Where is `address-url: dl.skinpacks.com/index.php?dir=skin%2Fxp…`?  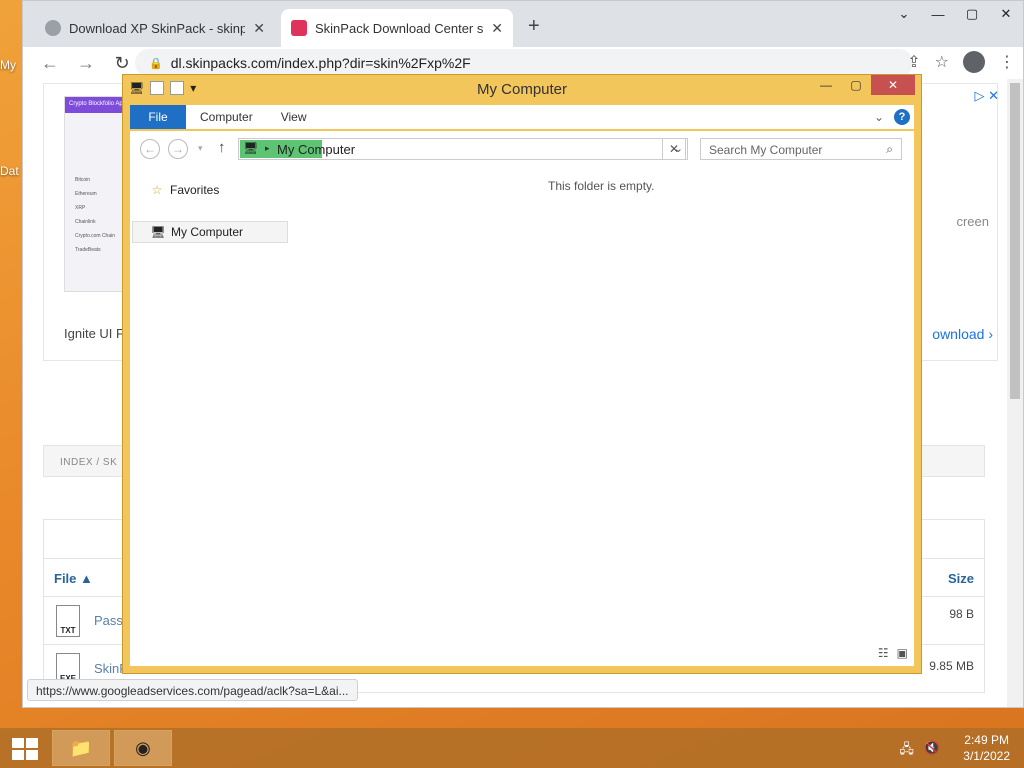
address-url: dl.skinpacks.com/index.php?dir=skin%2Fxp… is located at coordinates (320, 63).